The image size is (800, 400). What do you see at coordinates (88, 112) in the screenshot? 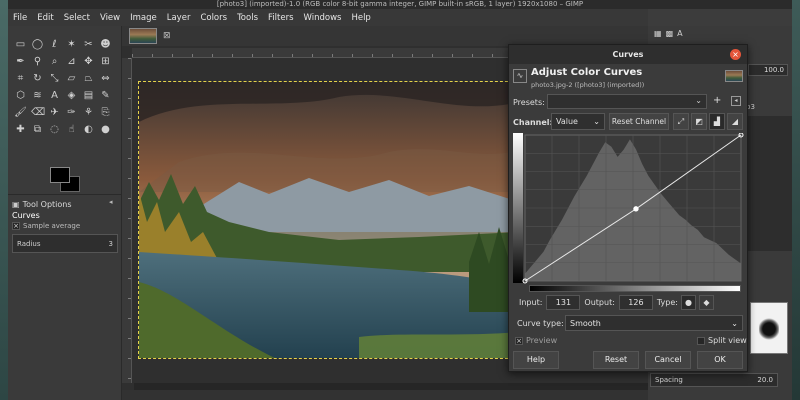
I see `mypaint-brush-icon: ⚘` at bounding box center [88, 112].